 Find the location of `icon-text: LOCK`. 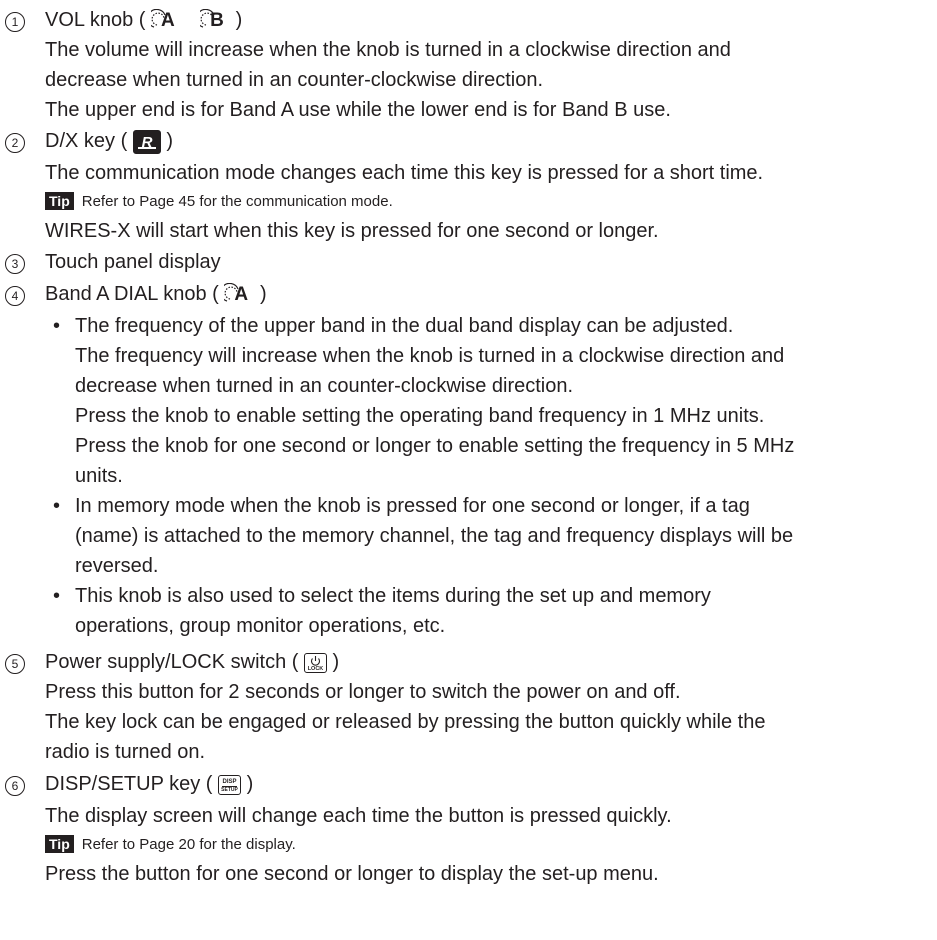

icon-text: LOCK is located at coordinates (315, 668).